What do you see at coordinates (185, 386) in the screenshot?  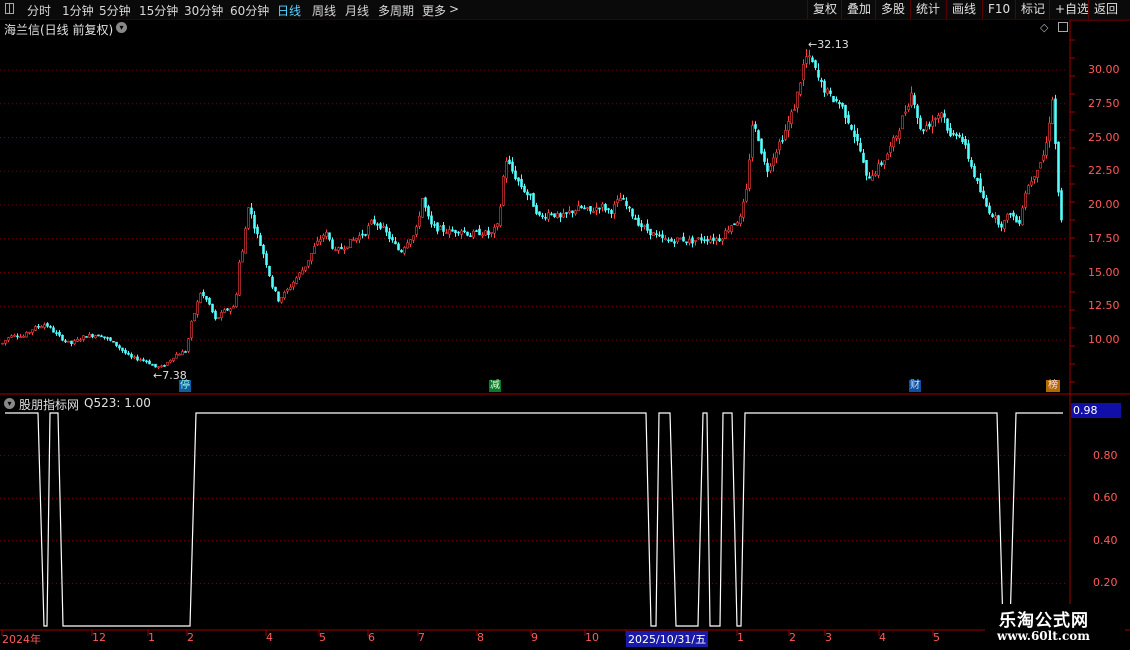 I see `event-marker-halt: 停` at bounding box center [185, 386].